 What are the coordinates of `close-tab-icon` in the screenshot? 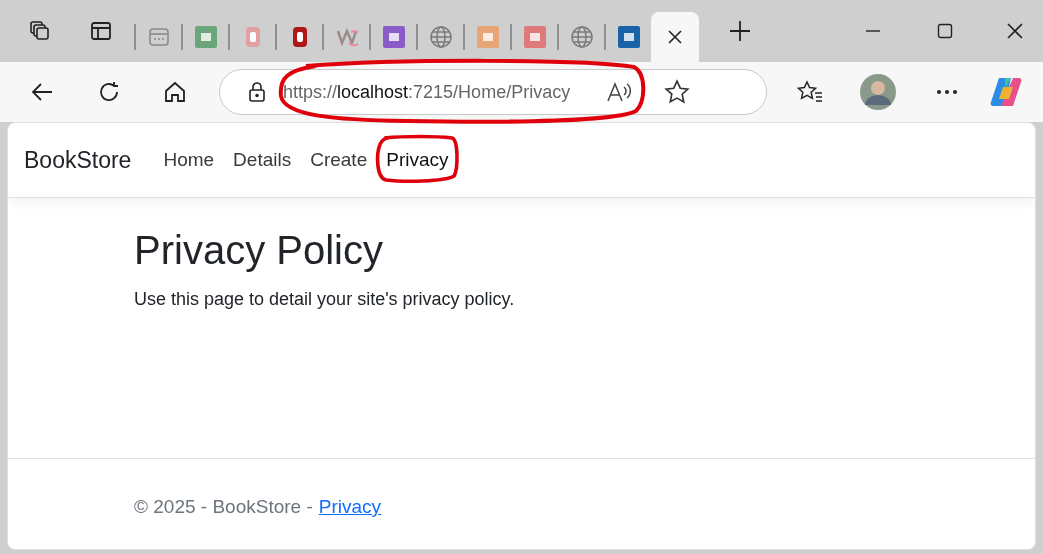 It's located at (675, 37).